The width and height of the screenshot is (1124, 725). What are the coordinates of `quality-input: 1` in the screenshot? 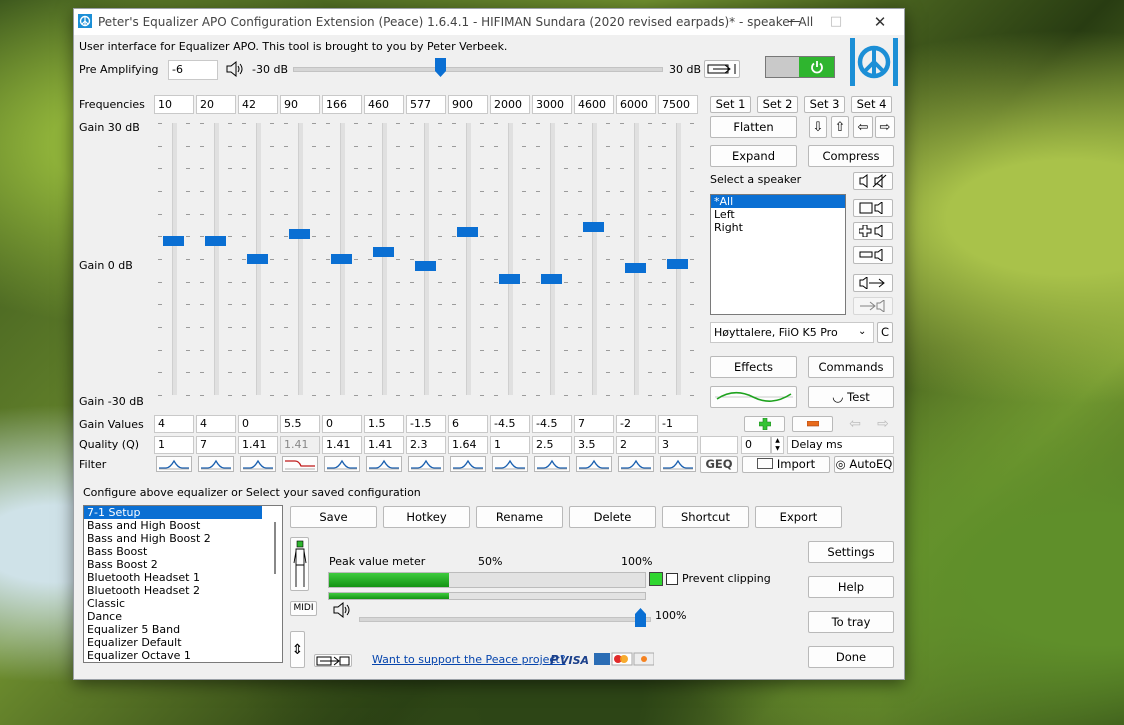 It's located at (510, 445).